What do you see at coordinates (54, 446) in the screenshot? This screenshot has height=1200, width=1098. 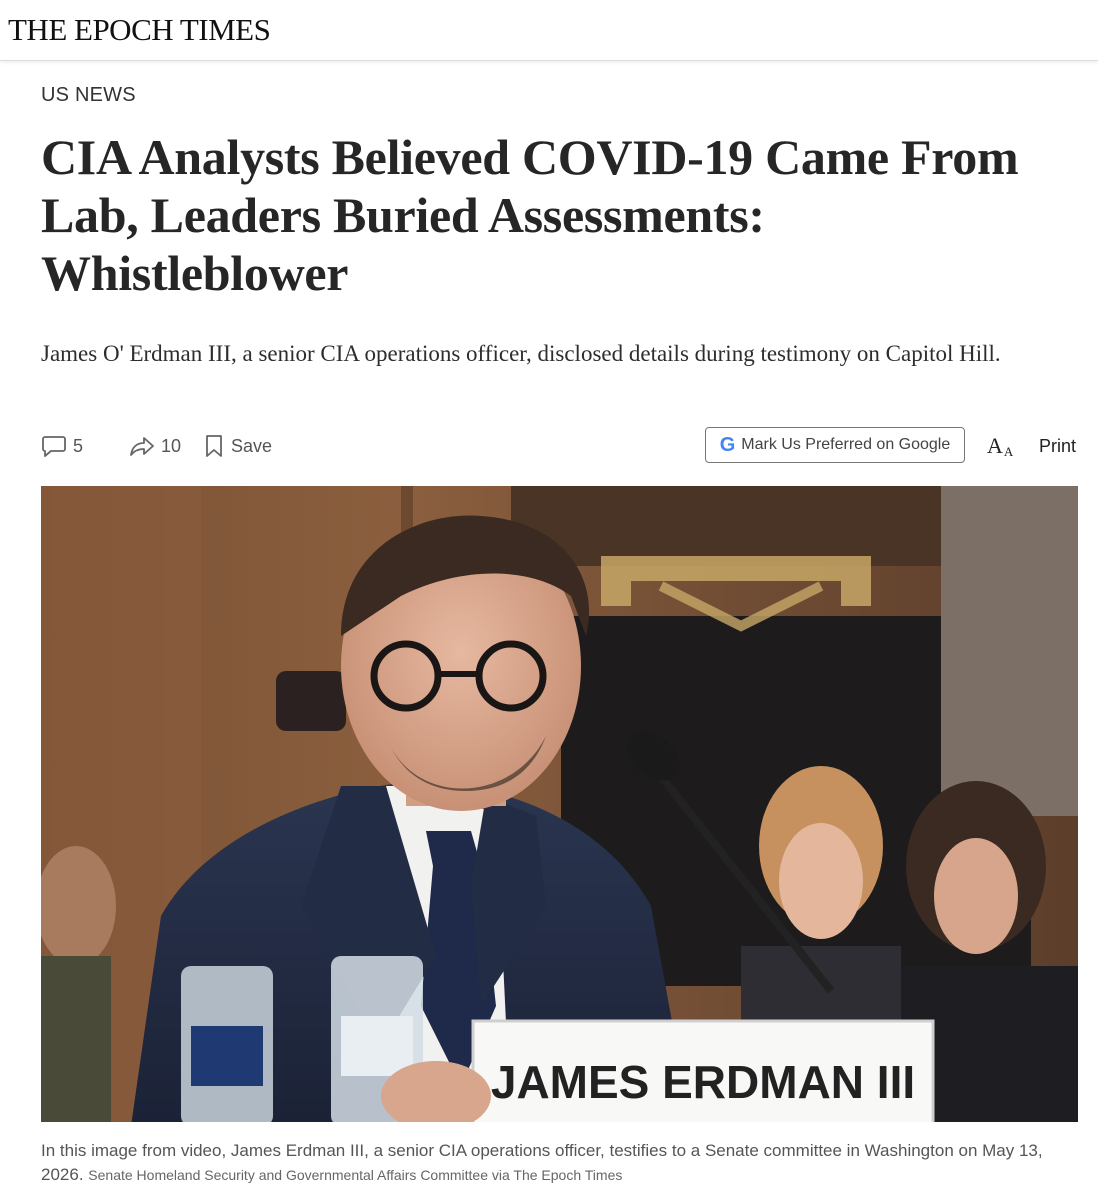 I see `comment-icon` at bounding box center [54, 446].